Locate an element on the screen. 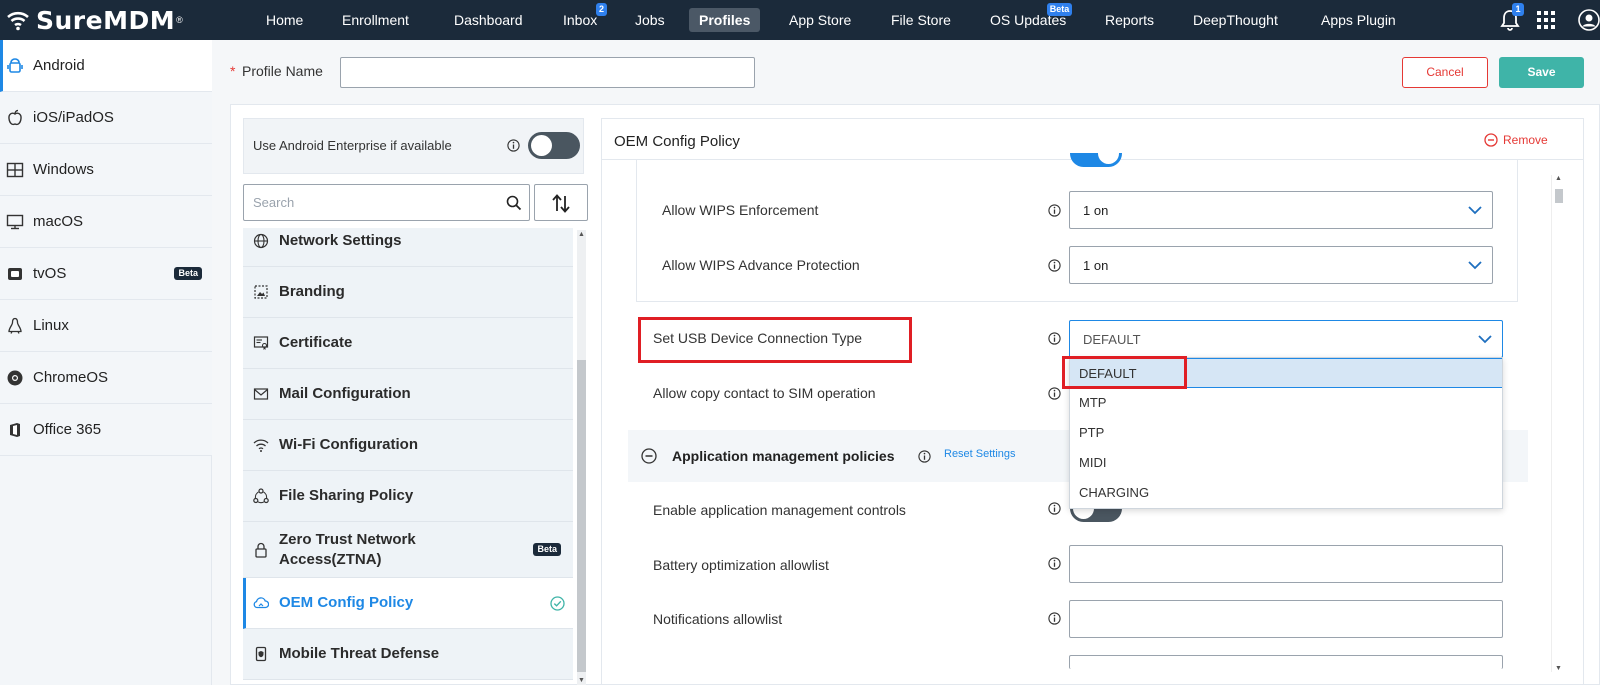  apps-grid-icon is located at coordinates (1546, 20).